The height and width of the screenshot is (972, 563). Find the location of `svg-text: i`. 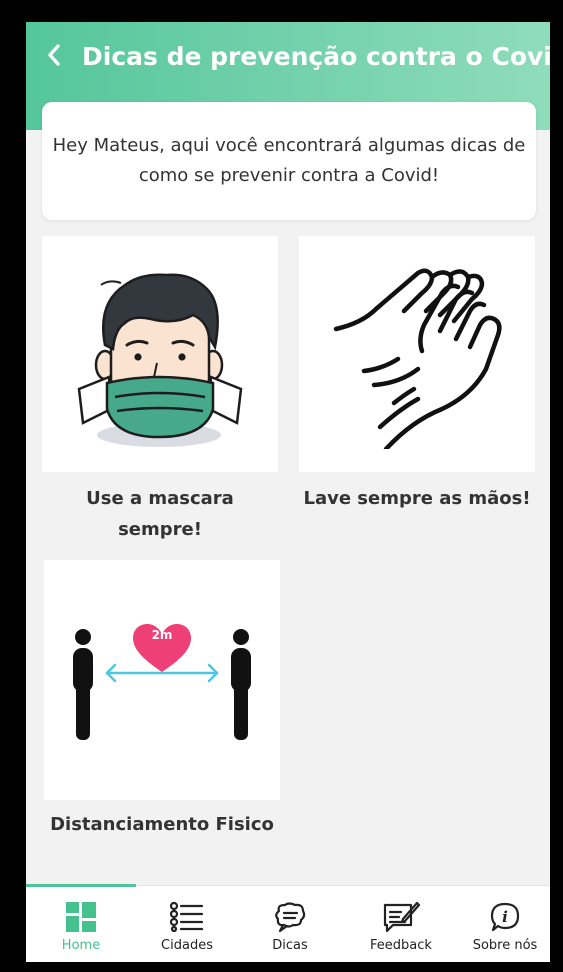

svg-text: i is located at coordinates (505, 917).